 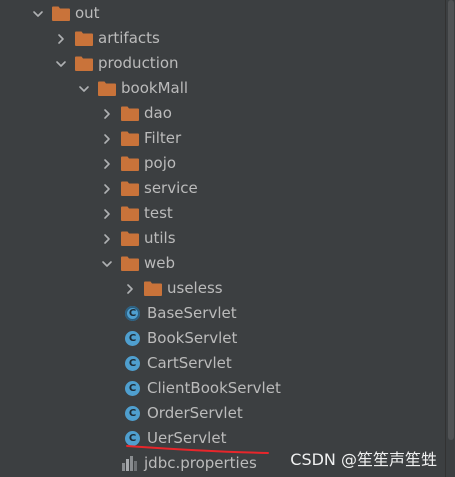 I want to click on tree-item-label: UerServlet, so click(x=187, y=438).